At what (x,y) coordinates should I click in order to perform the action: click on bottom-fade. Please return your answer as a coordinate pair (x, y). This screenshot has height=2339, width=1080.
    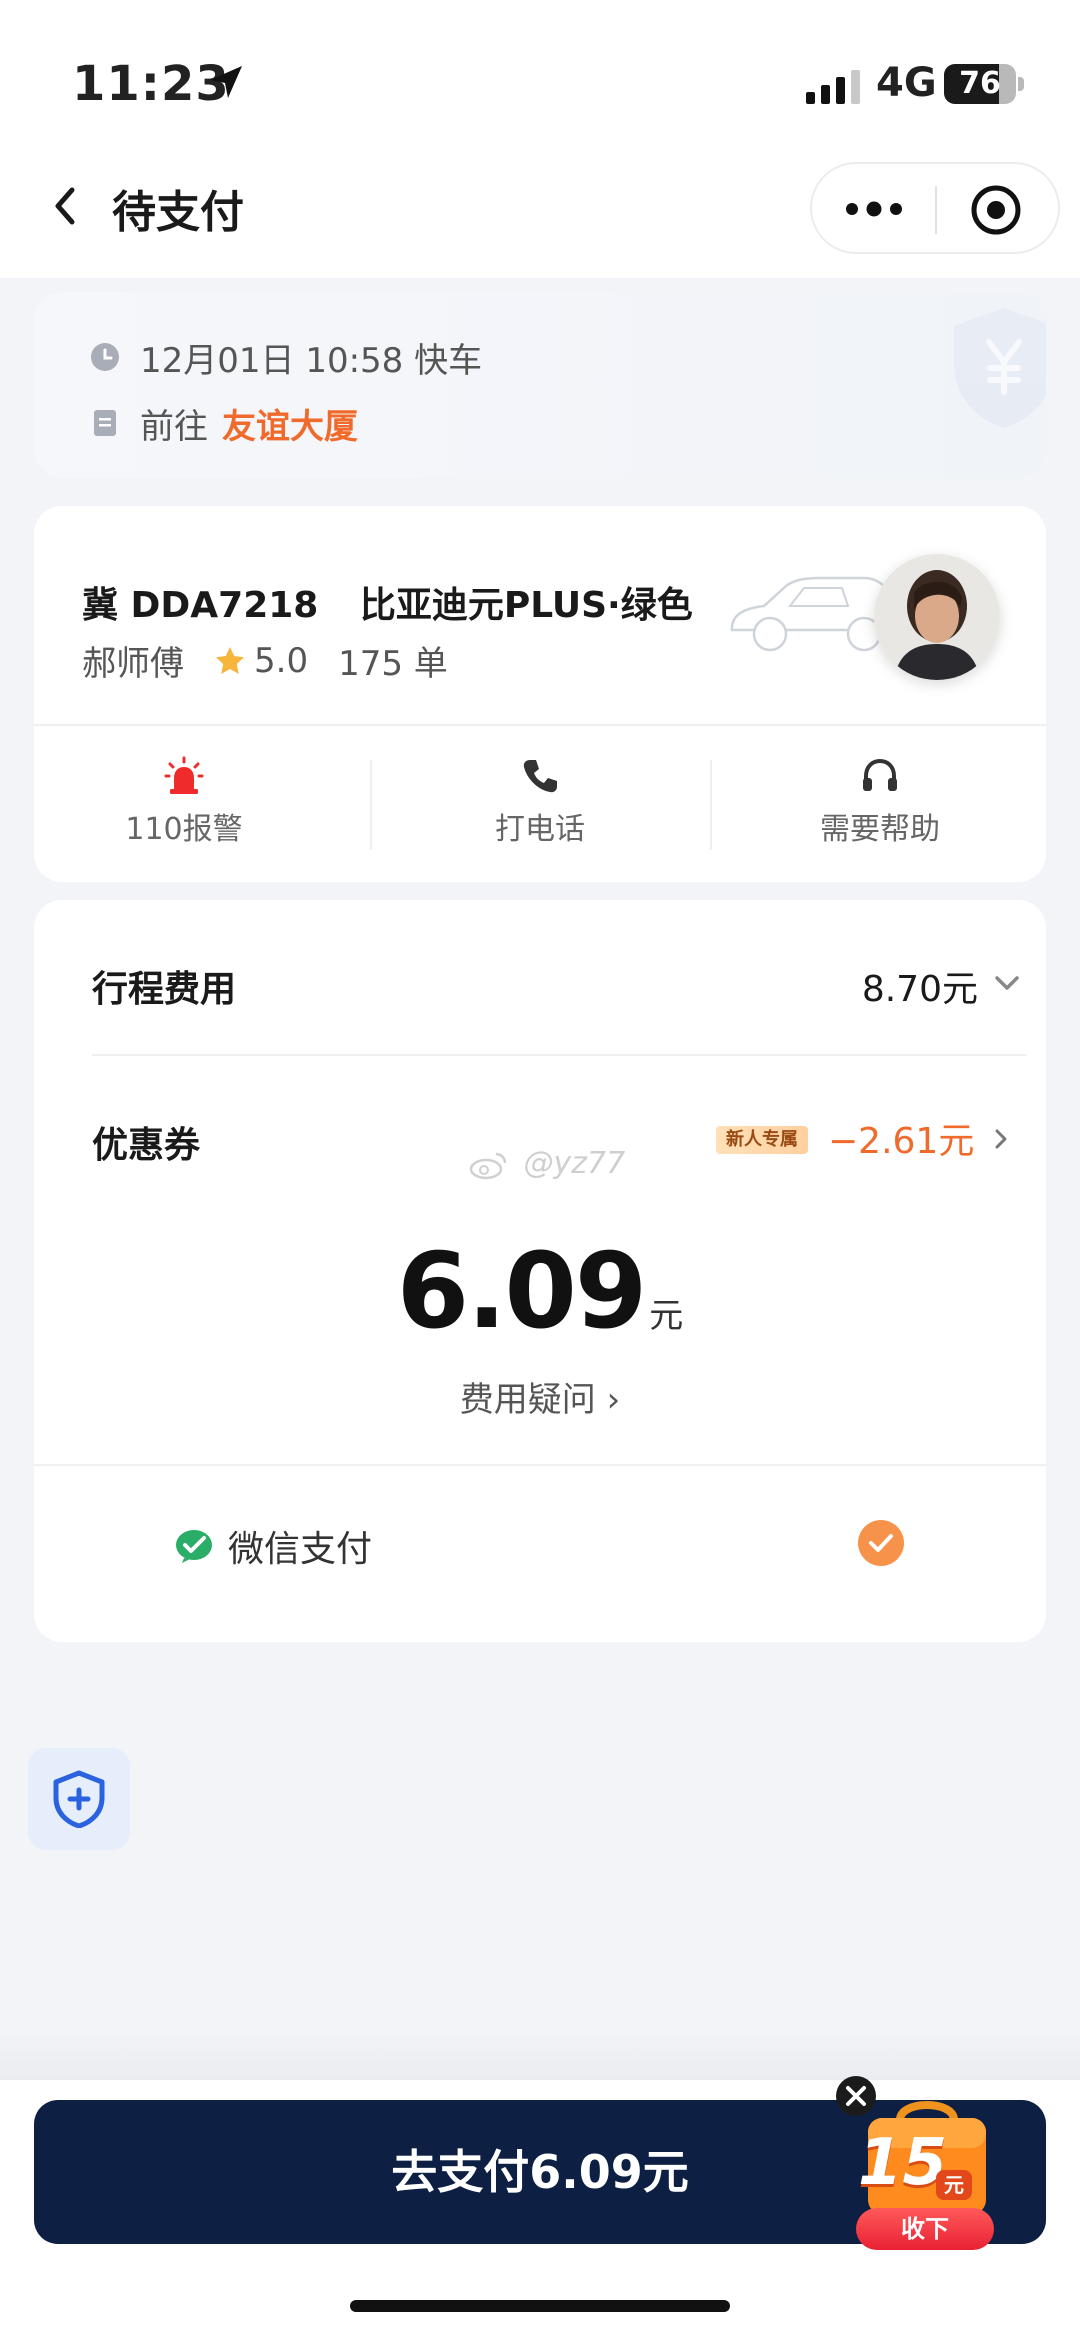
    Looking at the image, I should click on (540, 2055).